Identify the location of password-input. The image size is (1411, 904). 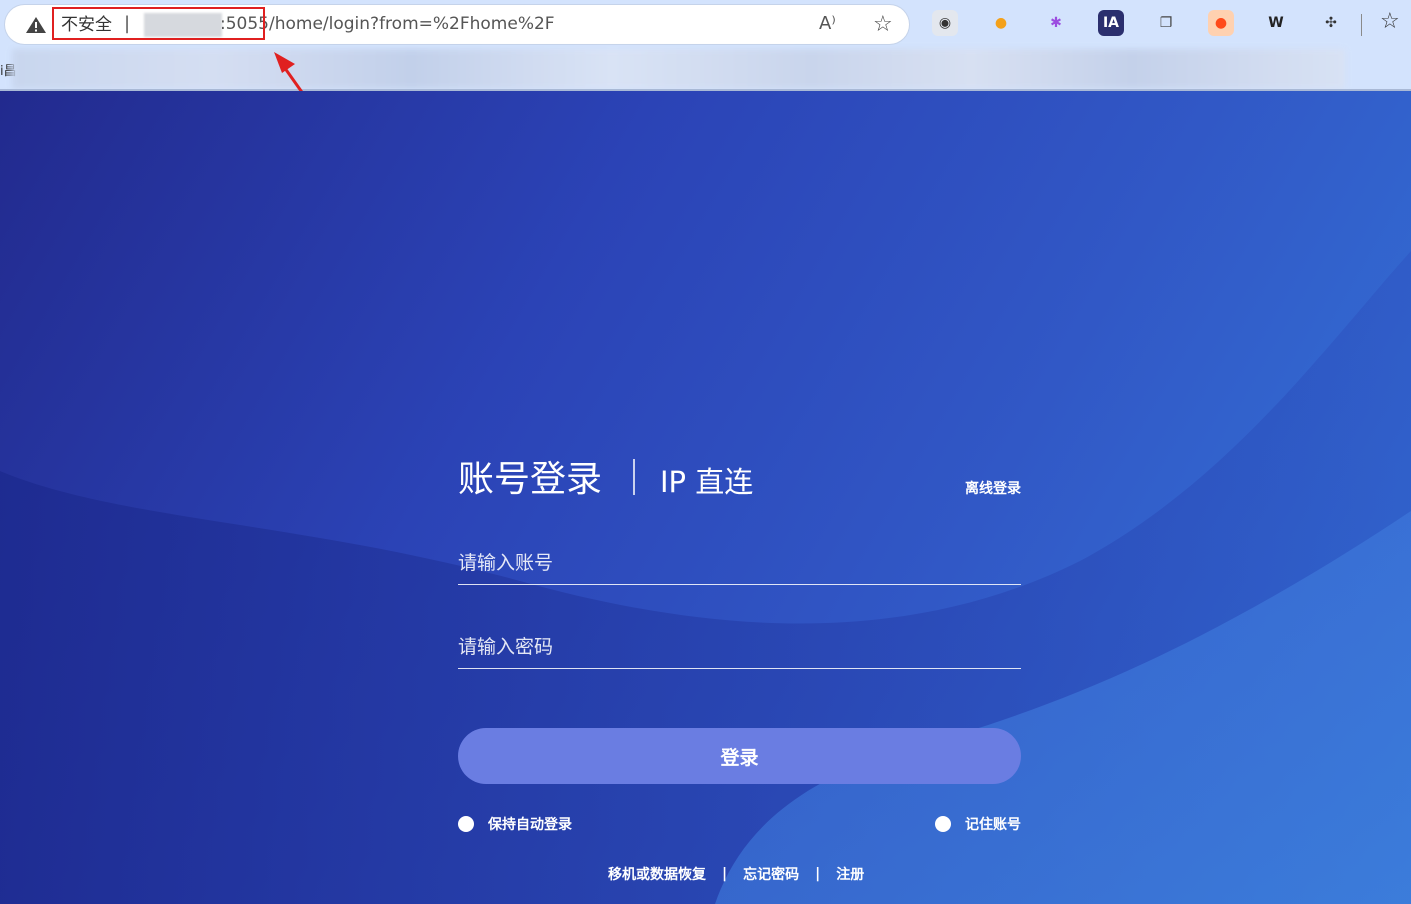
(739, 647).